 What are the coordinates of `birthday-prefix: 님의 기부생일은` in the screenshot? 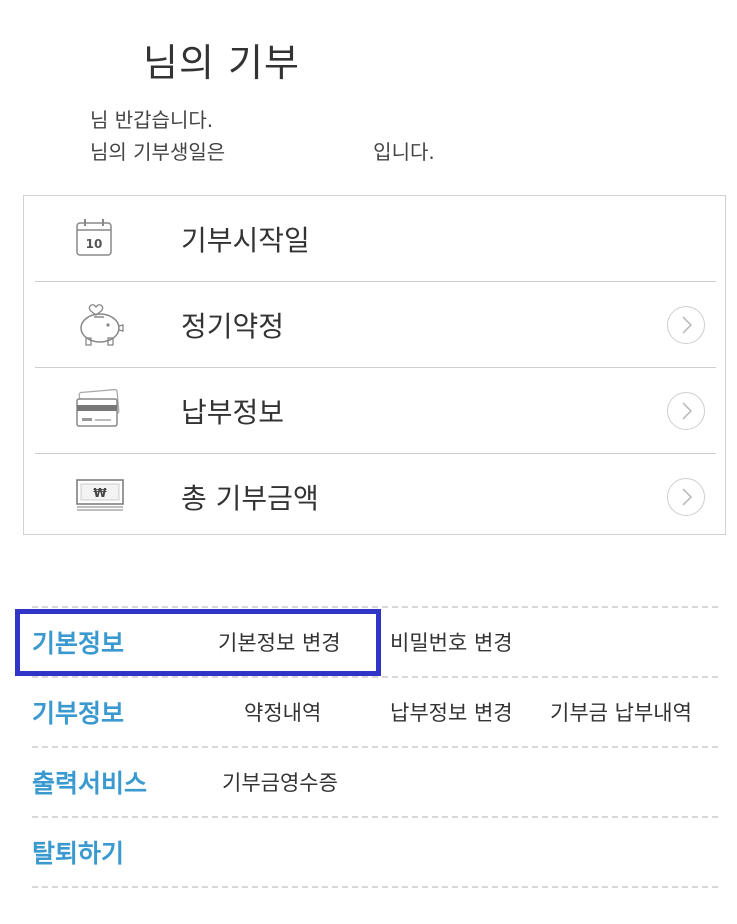 It's located at (158, 152).